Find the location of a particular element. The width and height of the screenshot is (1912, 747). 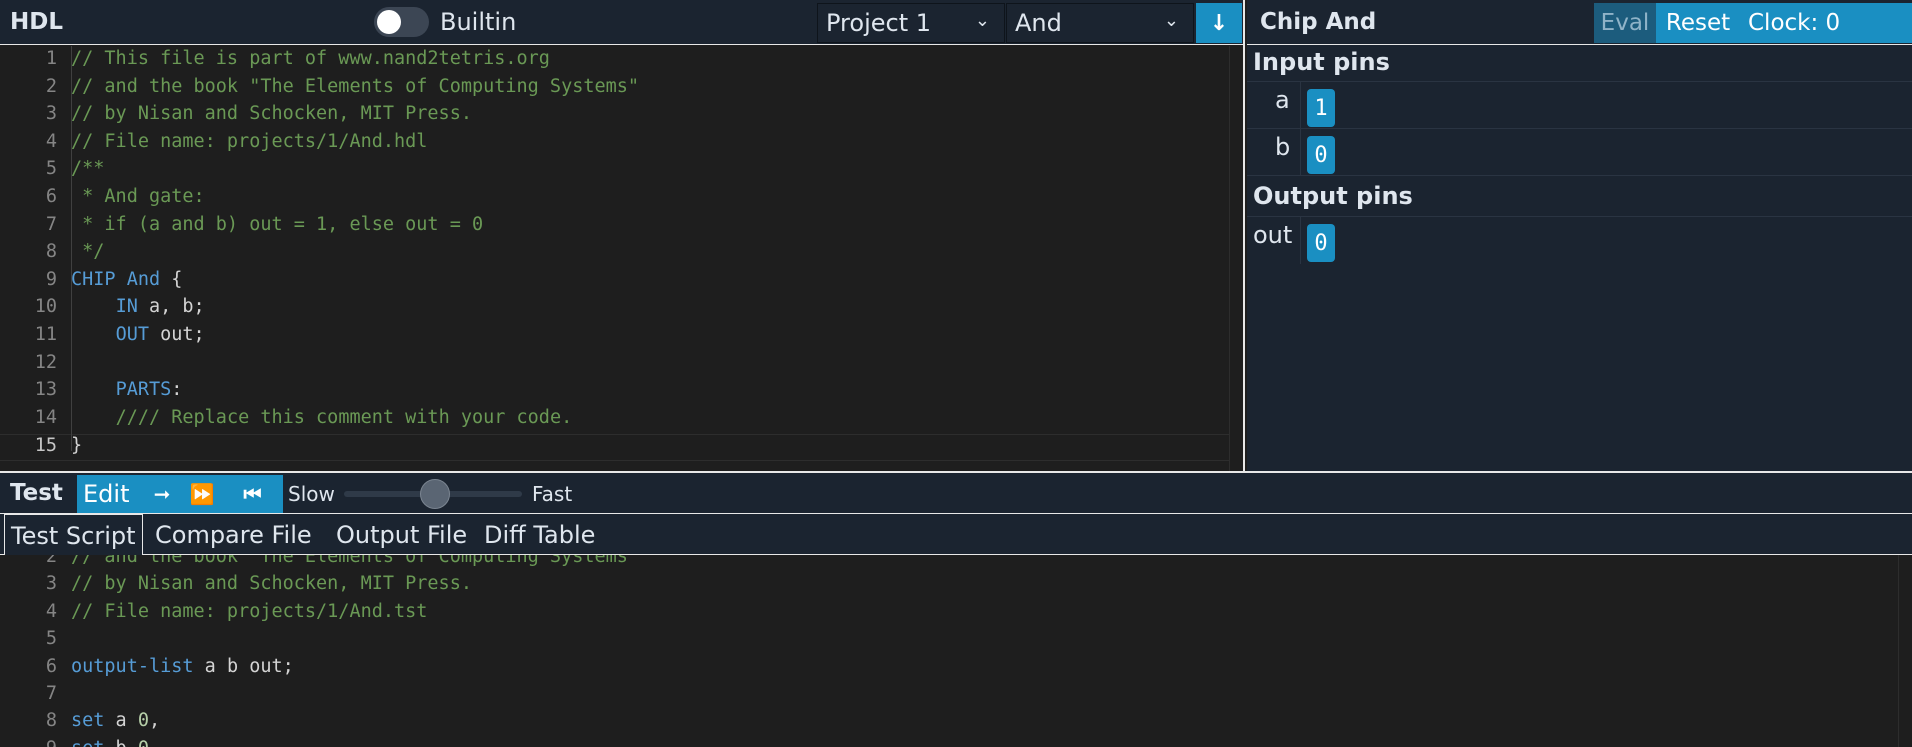

line-number: 4 is located at coordinates (51, 611).